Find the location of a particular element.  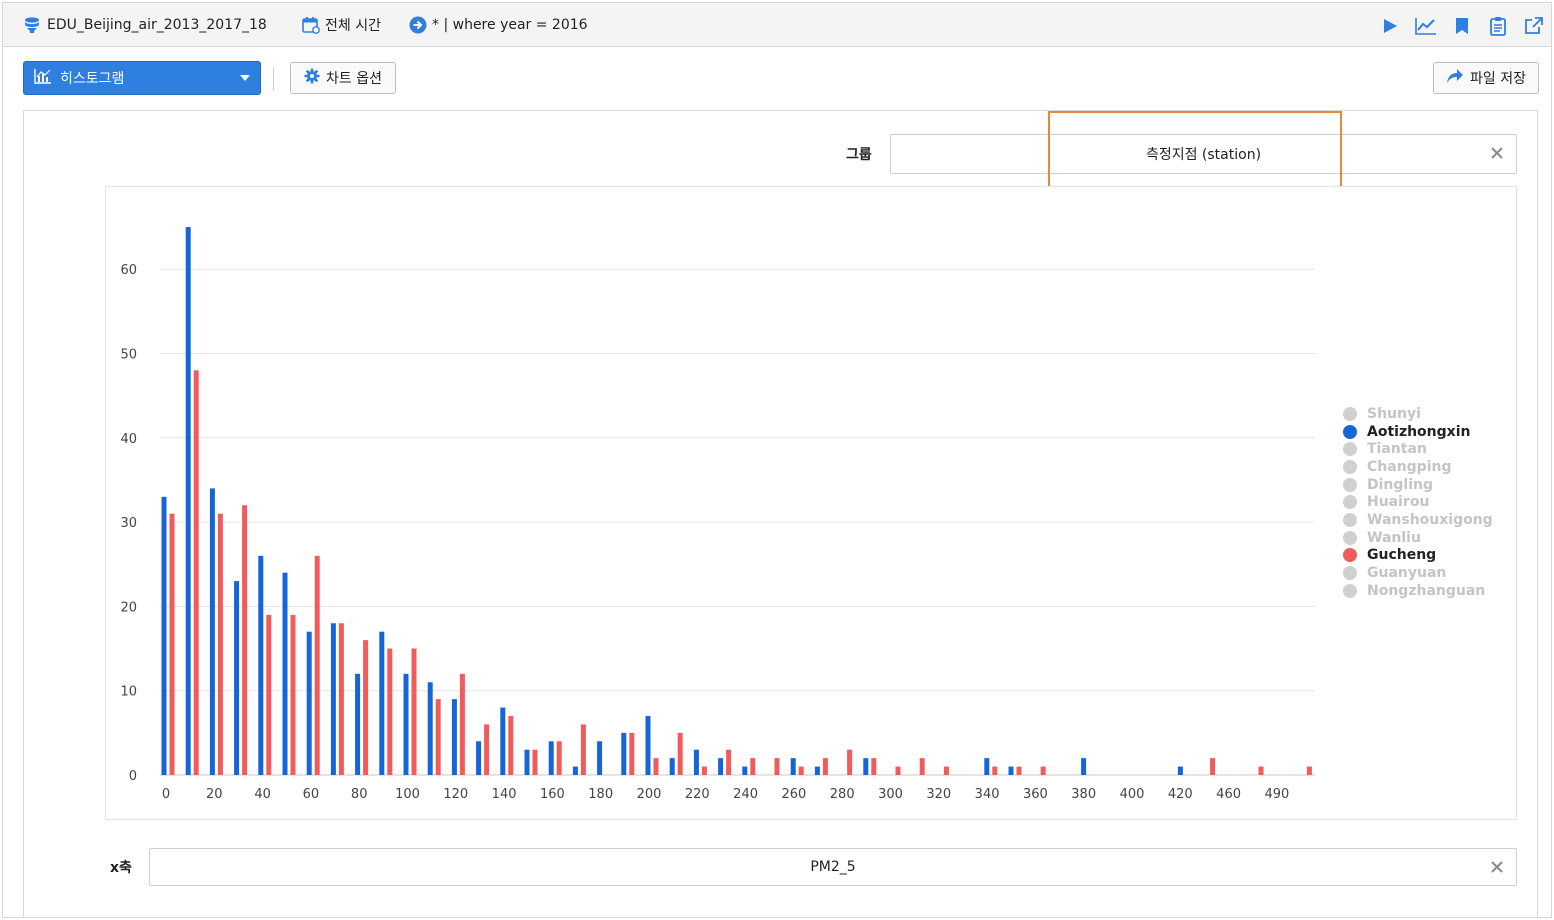

time-range-selector: 전체 시간 is located at coordinates (341, 25).